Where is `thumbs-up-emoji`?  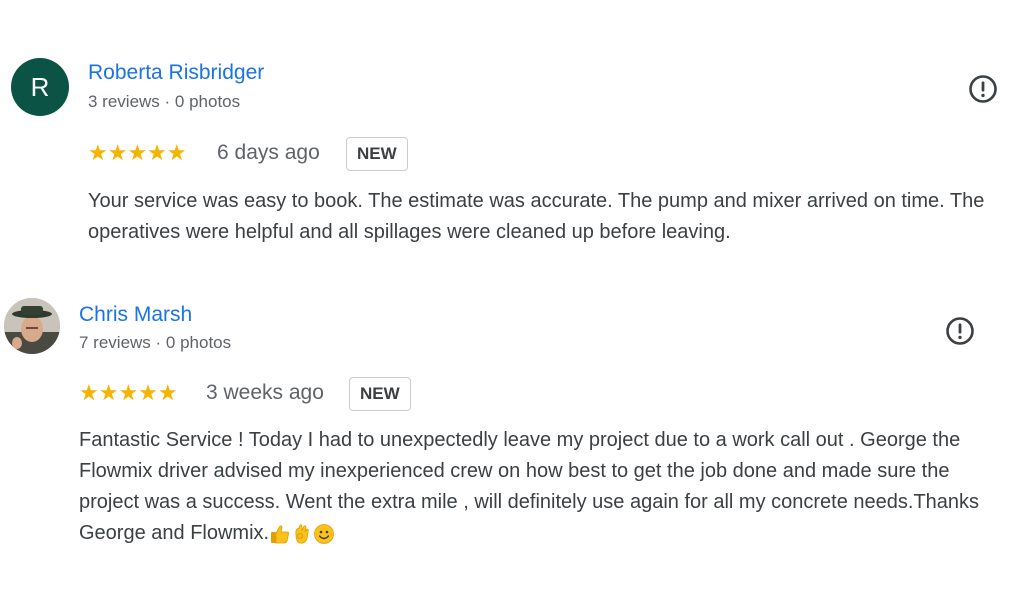 thumbs-up-emoji is located at coordinates (280, 534).